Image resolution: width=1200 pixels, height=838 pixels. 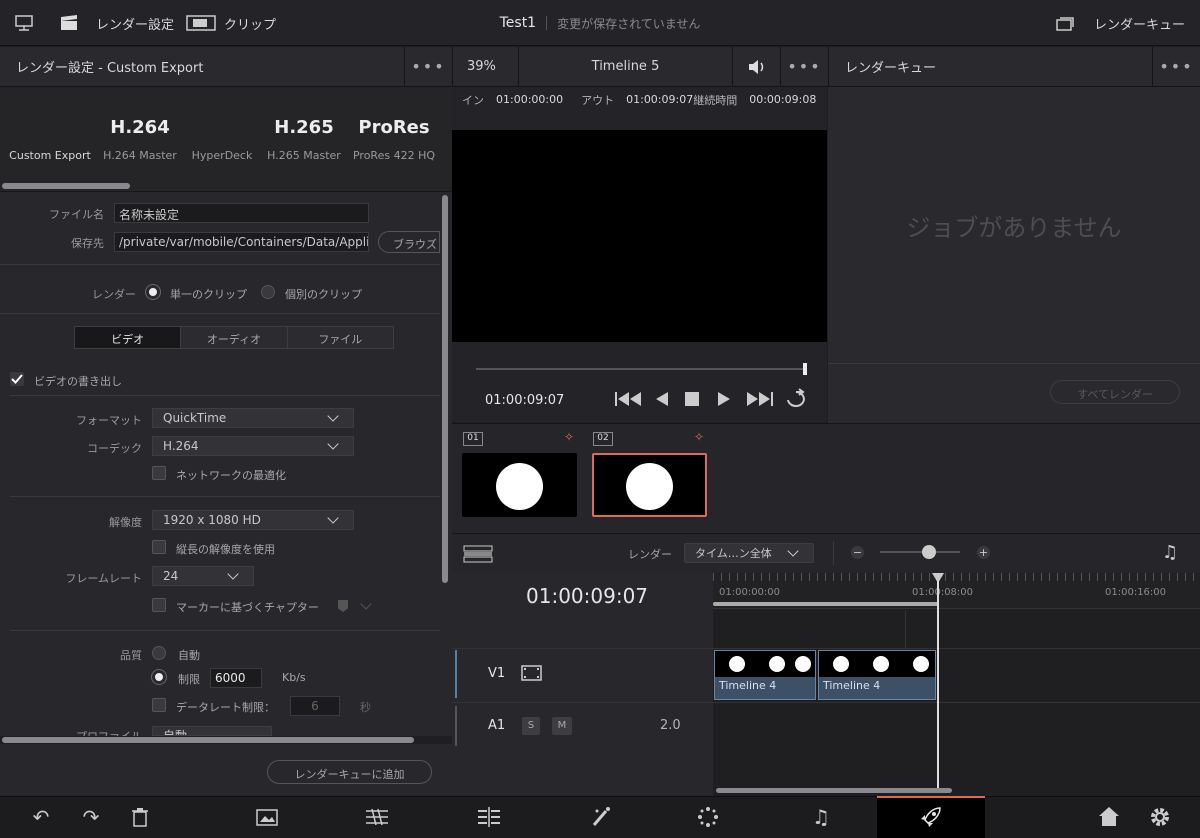 What do you see at coordinates (1176, 67) in the screenshot?
I see `render-queue-menu-button: •••` at bounding box center [1176, 67].